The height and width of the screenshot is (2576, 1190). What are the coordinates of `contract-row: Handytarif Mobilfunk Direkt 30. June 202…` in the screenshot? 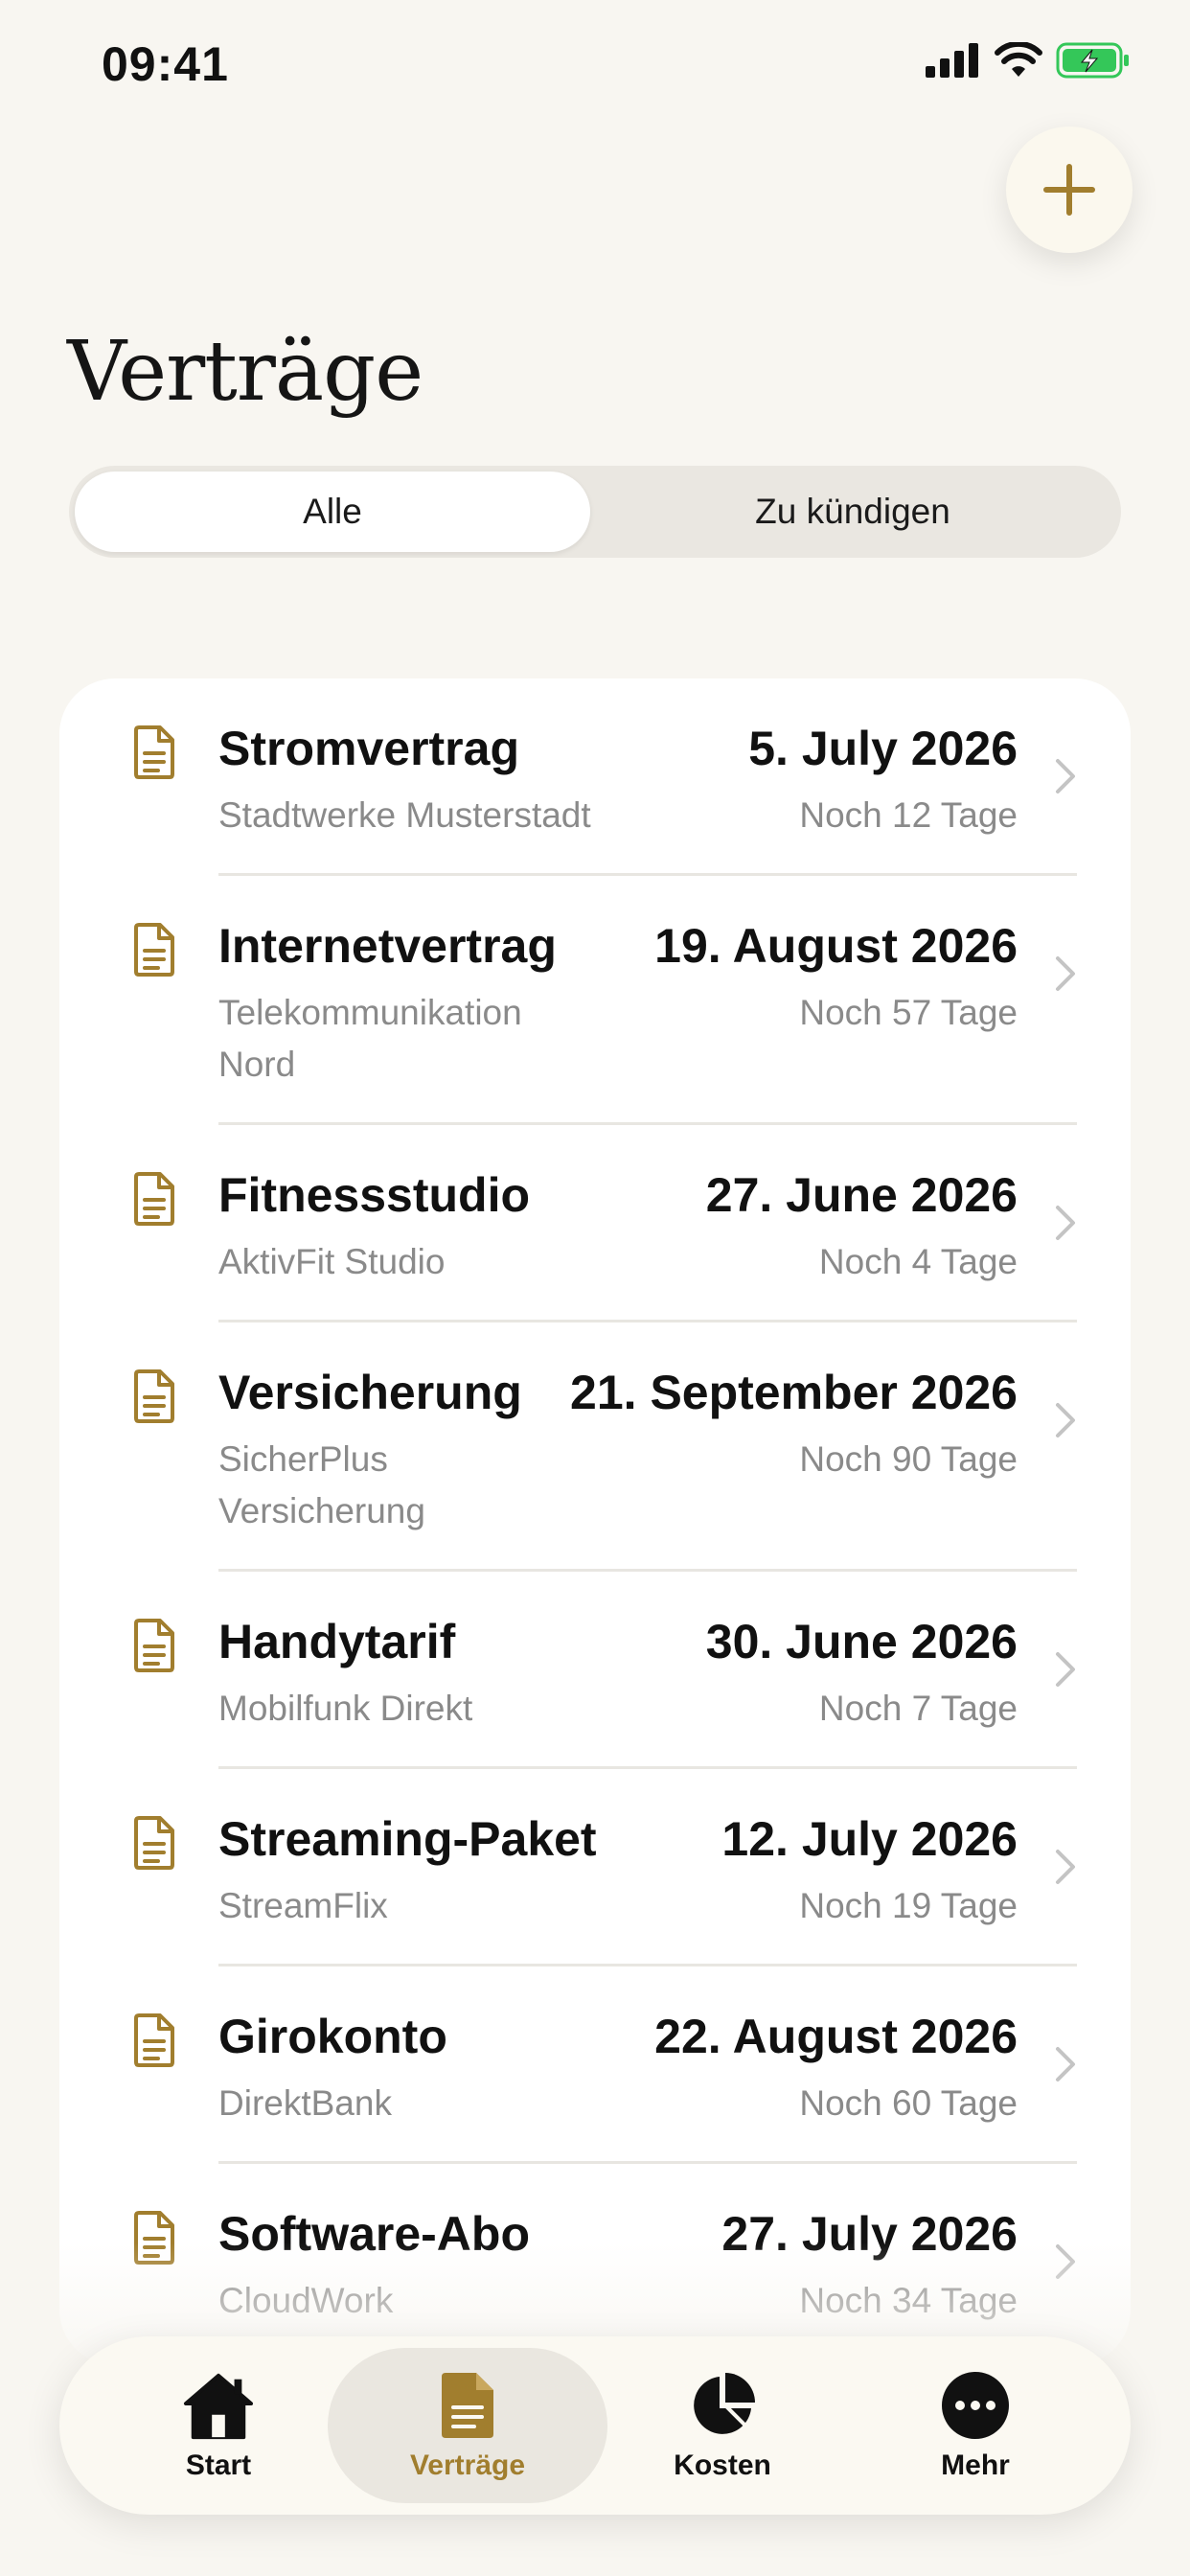 It's located at (595, 1670).